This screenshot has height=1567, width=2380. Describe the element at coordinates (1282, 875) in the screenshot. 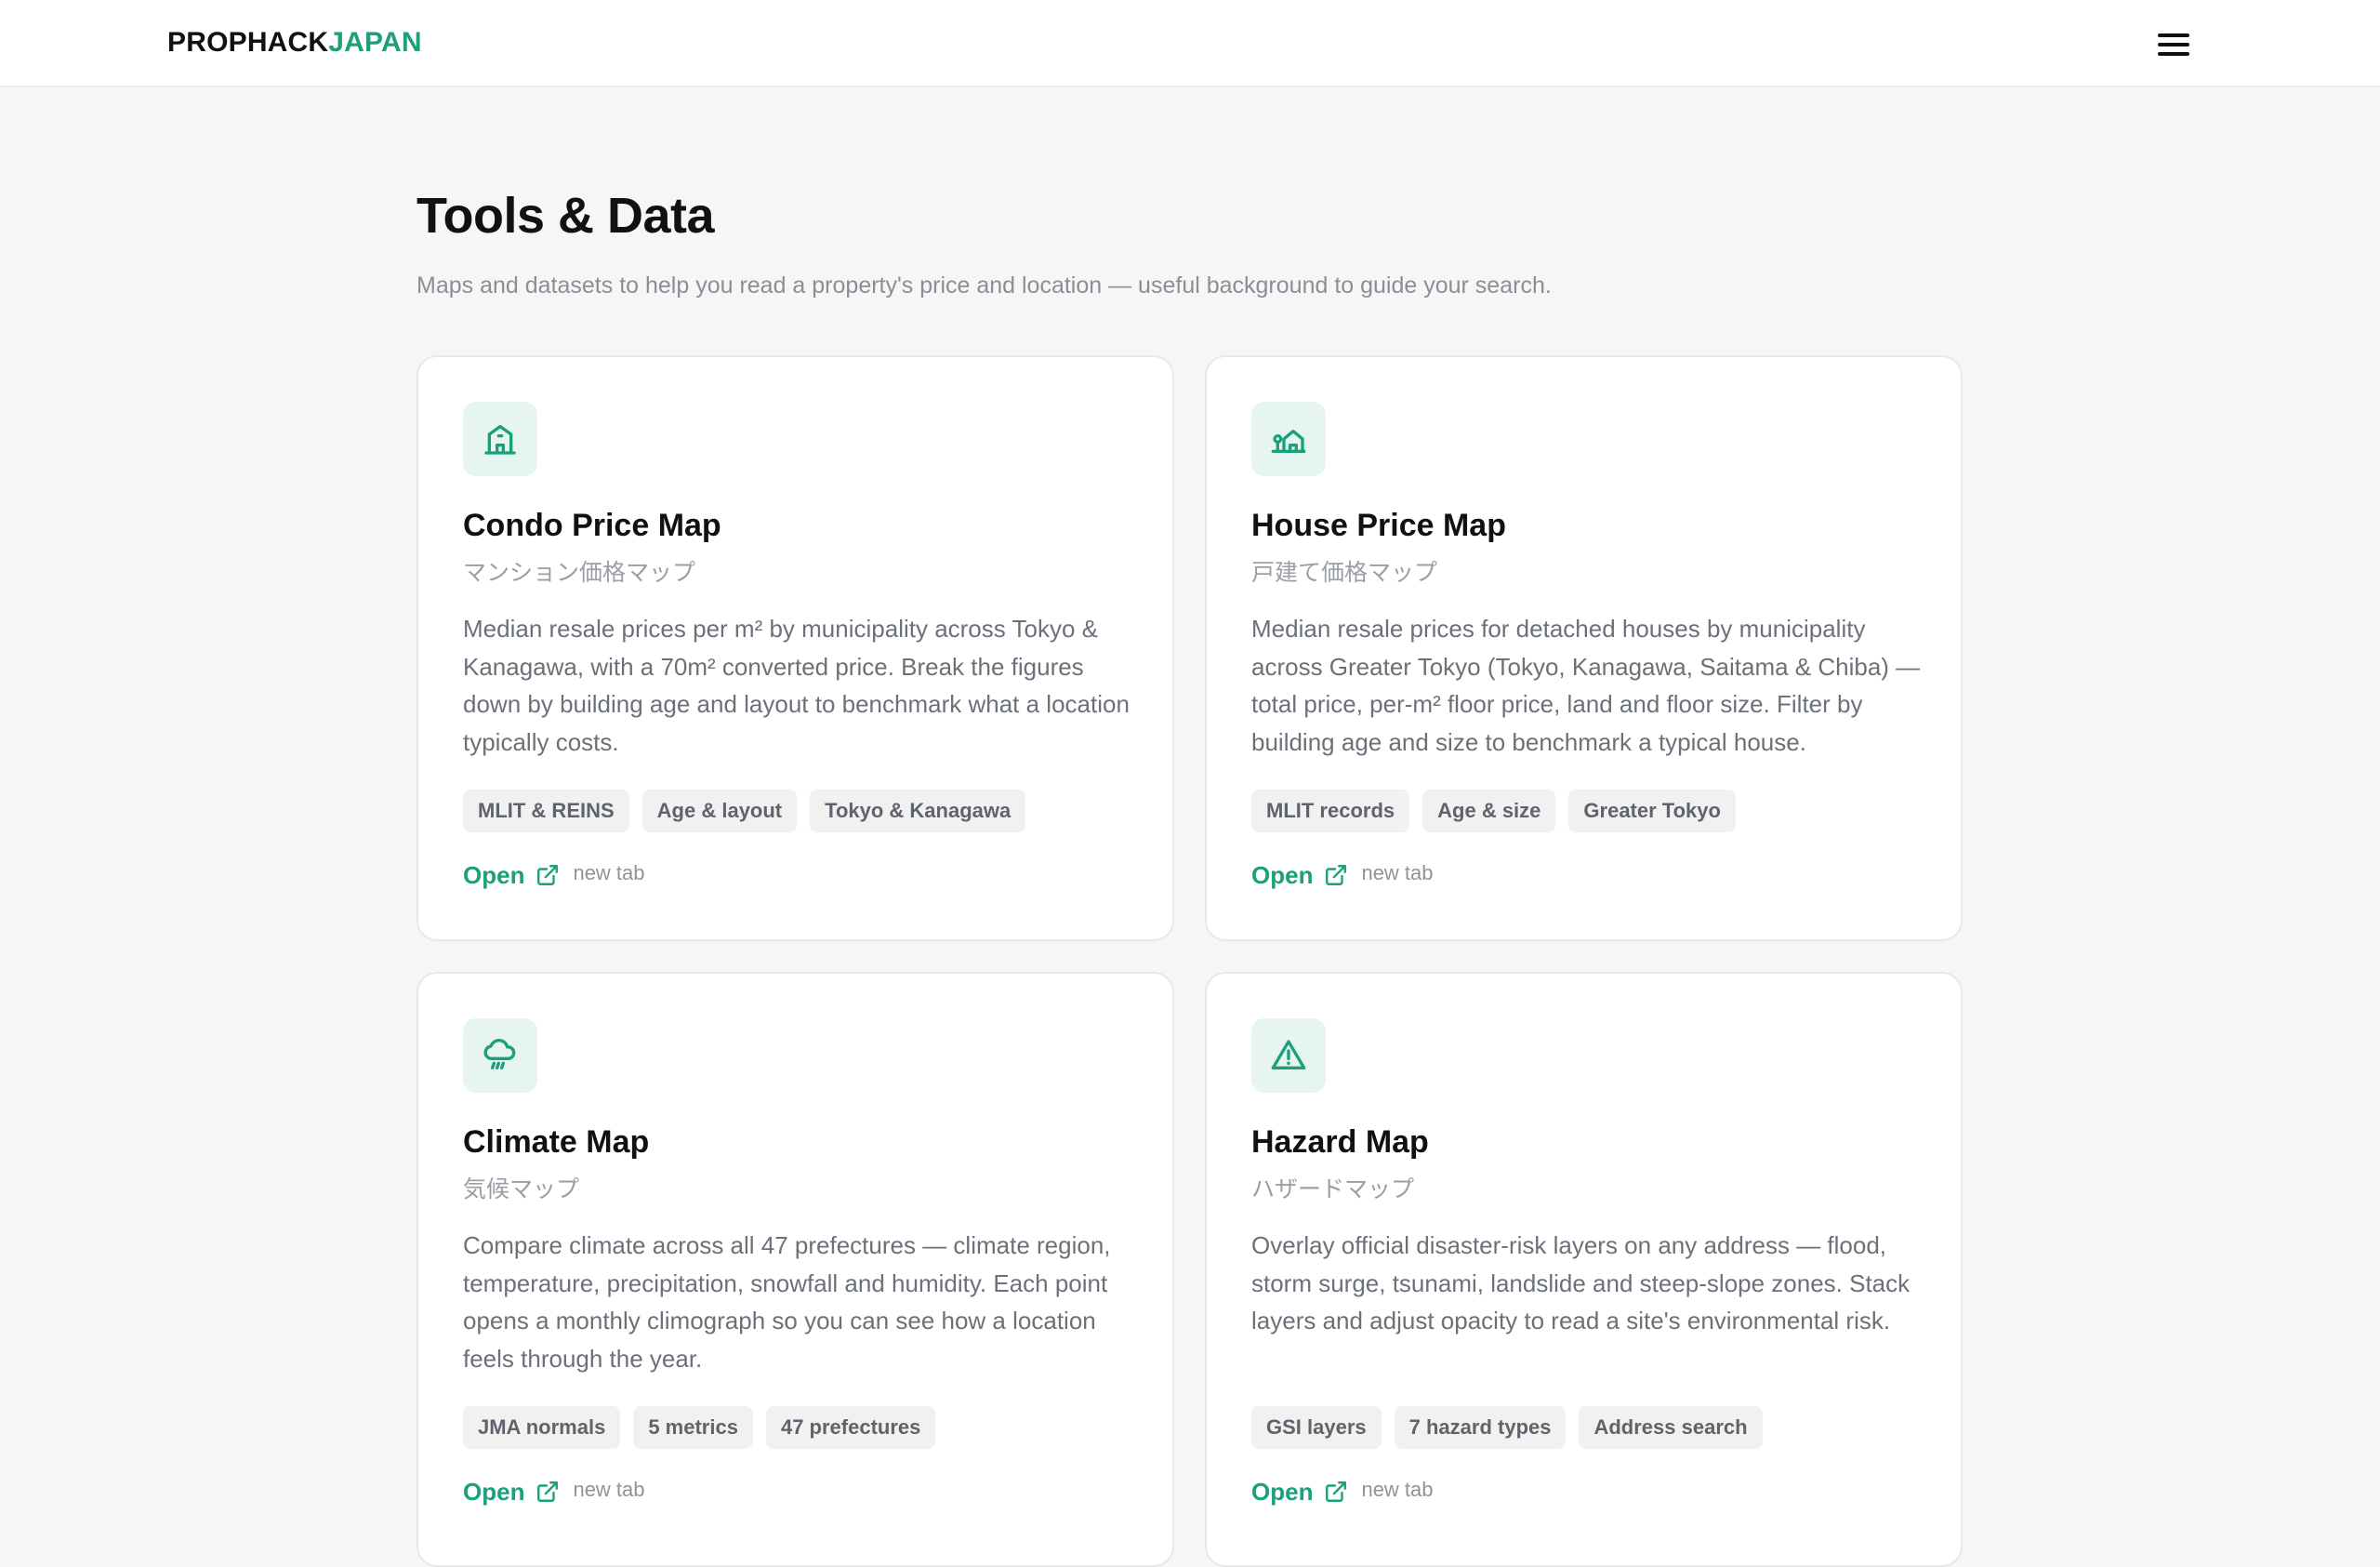

I see `open-house-price-map-link: Open` at that location.